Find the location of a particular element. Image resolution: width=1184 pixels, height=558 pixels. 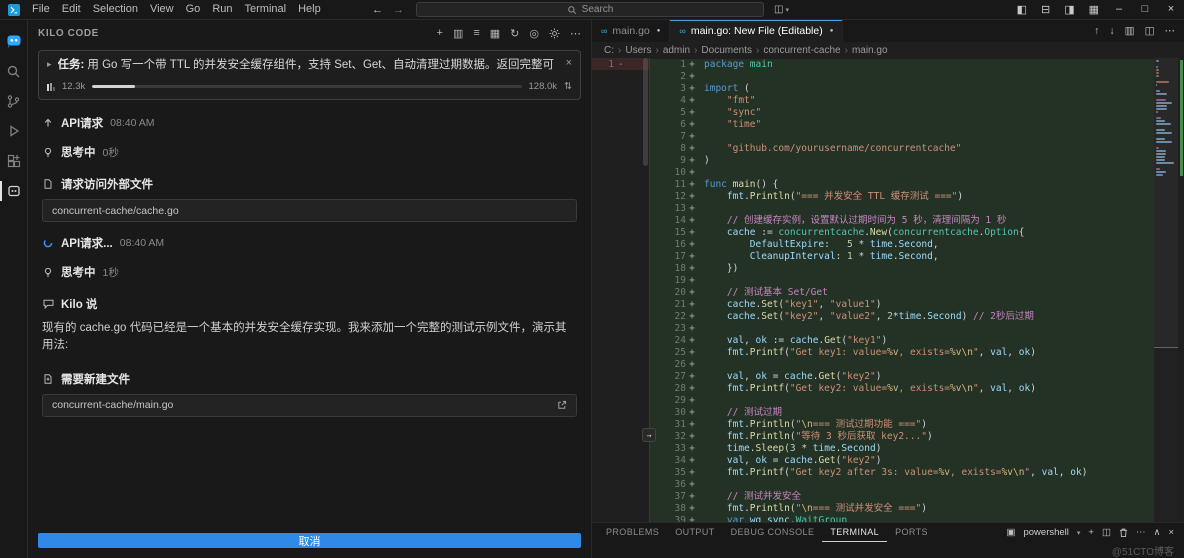

new-terminal-icon: + is located at coordinates (1091, 532).